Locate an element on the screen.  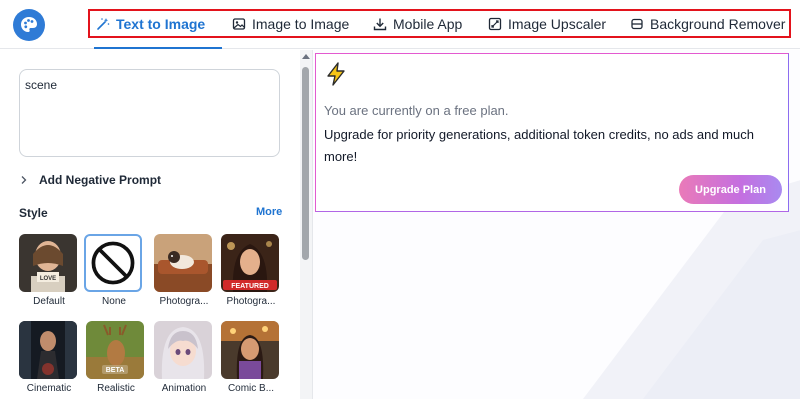
tab-background-remover: Background Remover is located at coordinates (707, 23).